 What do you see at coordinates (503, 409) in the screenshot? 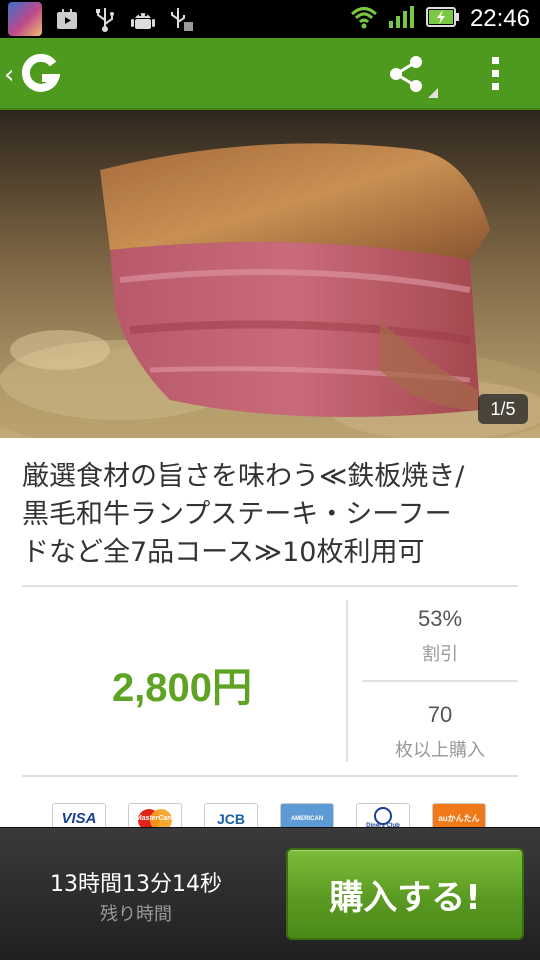
I see `photo-counter: 1/5` at bounding box center [503, 409].